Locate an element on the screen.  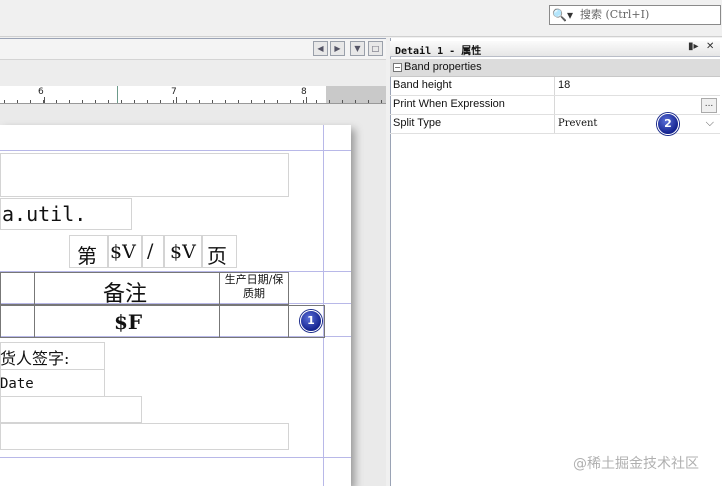
page-var1: $V is located at coordinates (123, 252).